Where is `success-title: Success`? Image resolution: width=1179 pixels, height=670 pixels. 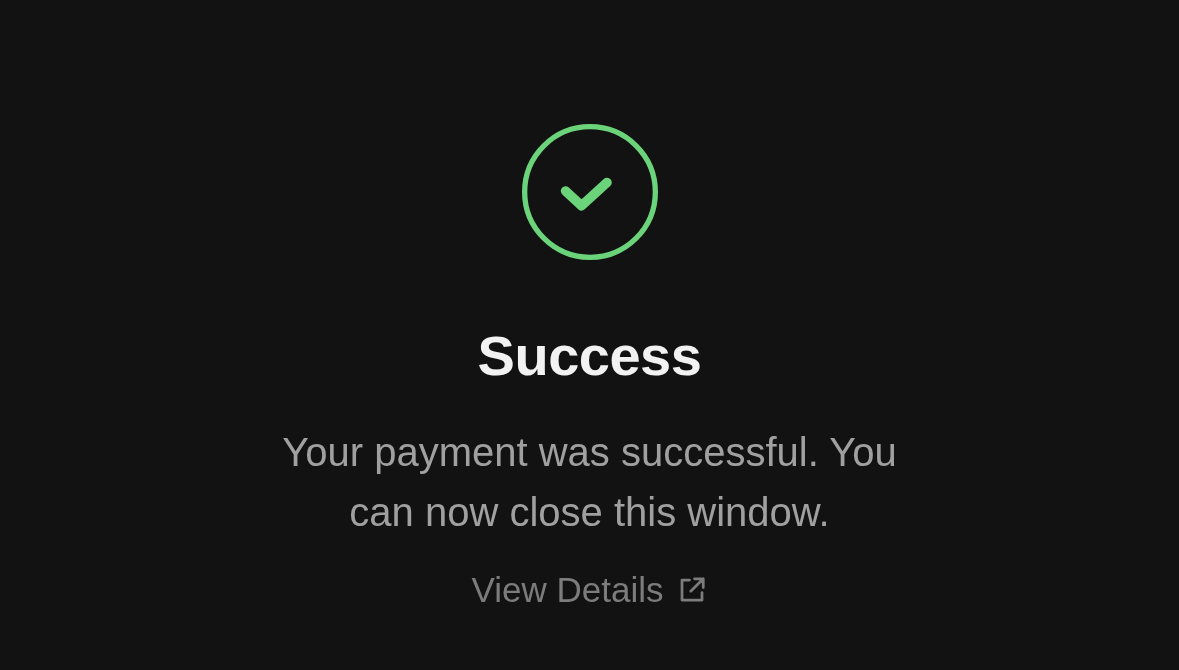 success-title: Success is located at coordinates (589, 356).